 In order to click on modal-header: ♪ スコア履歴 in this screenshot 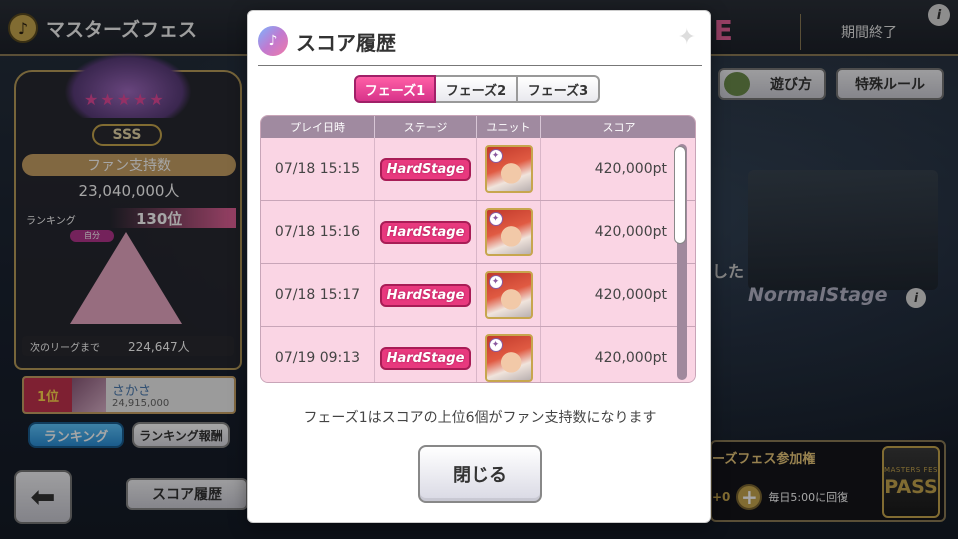, I will do `click(327, 41)`.